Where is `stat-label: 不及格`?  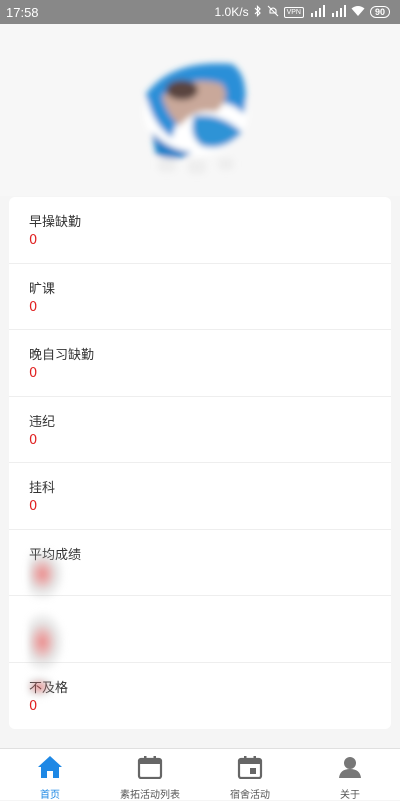 stat-label: 不及格 is located at coordinates (210, 689).